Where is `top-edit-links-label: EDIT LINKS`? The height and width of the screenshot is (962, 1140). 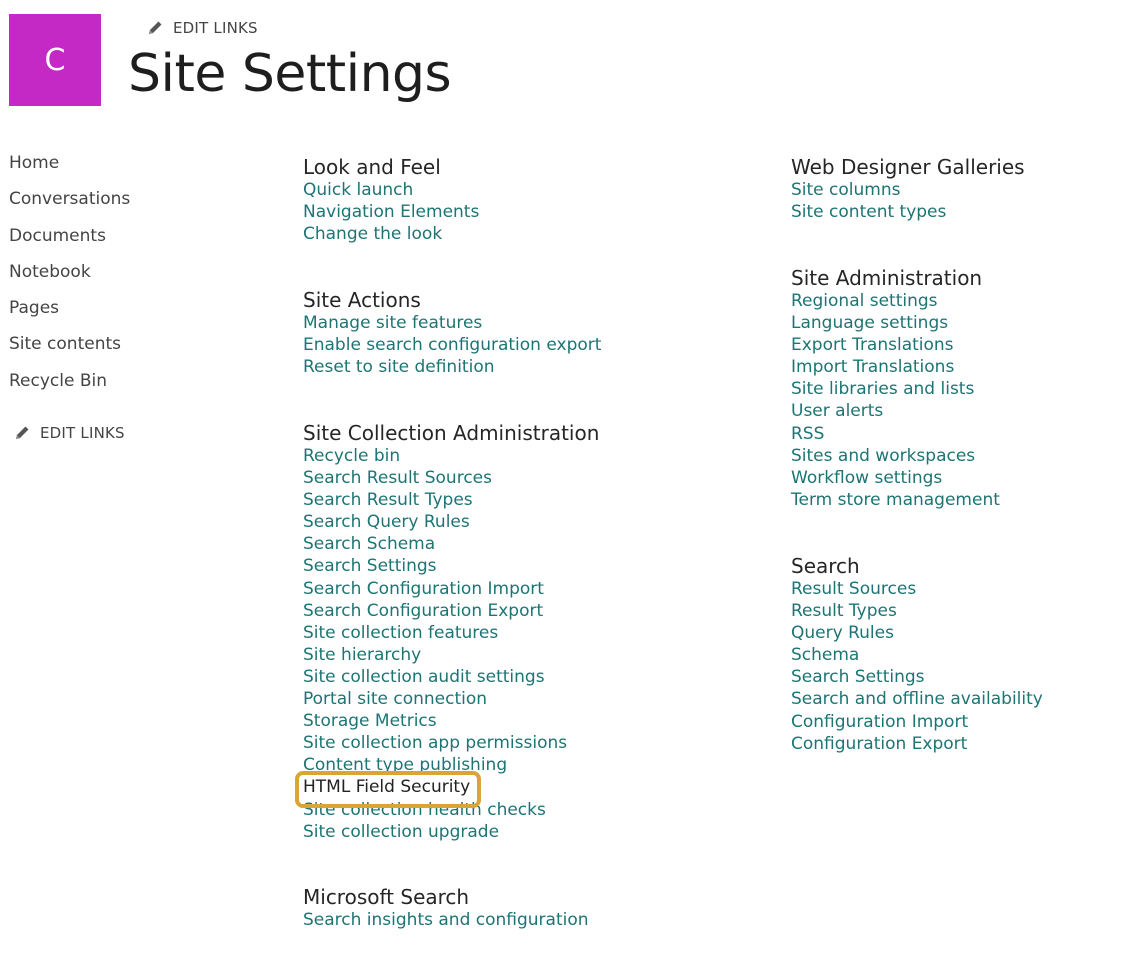
top-edit-links-label: EDIT LINKS is located at coordinates (215, 28).